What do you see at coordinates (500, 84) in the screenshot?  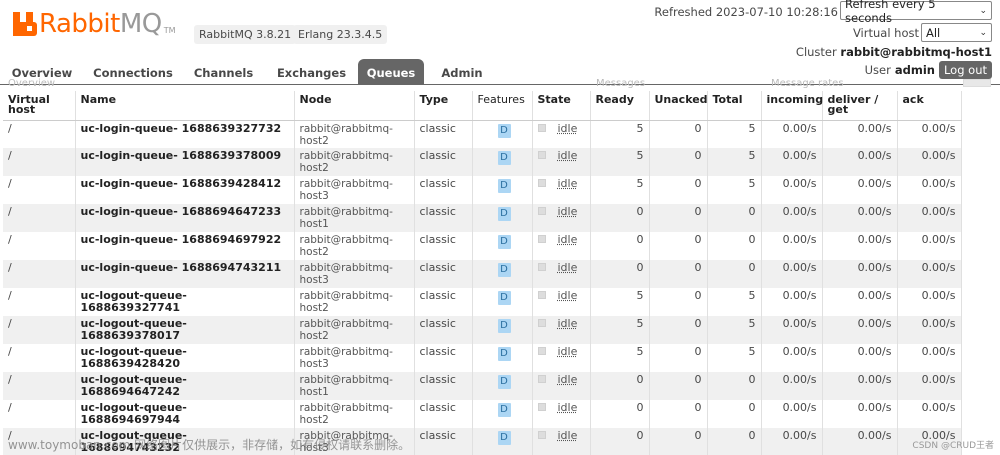 I see `tab-divider` at bounding box center [500, 84].